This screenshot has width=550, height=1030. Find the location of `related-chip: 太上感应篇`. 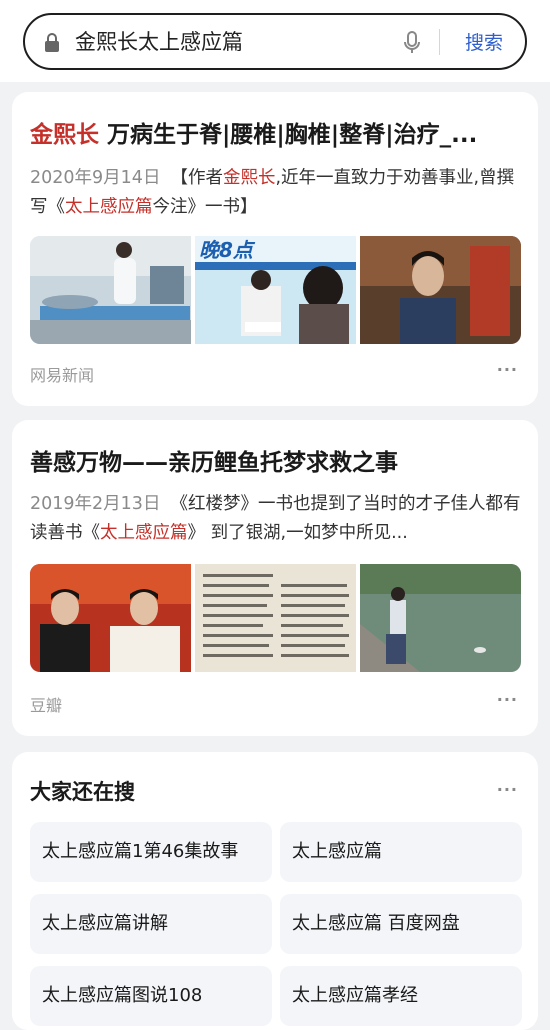

related-chip: 太上感应篇 is located at coordinates (401, 852).